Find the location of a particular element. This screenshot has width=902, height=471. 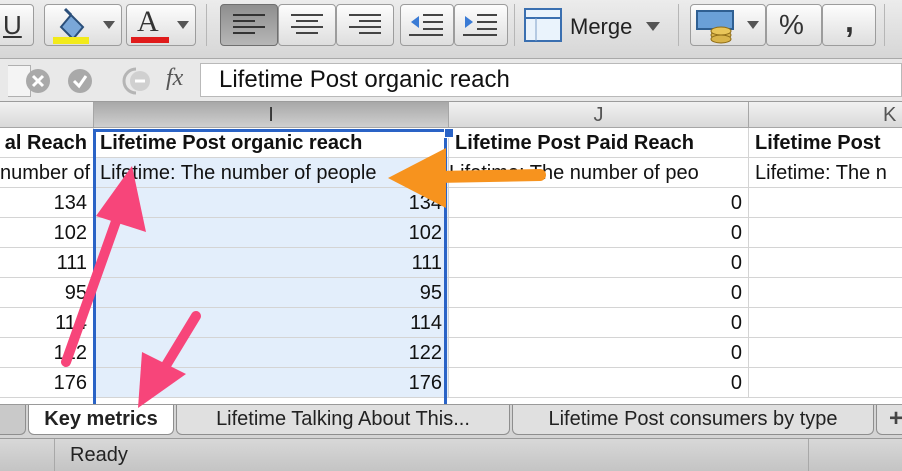

align-left-icon is located at coordinates (249, 24).